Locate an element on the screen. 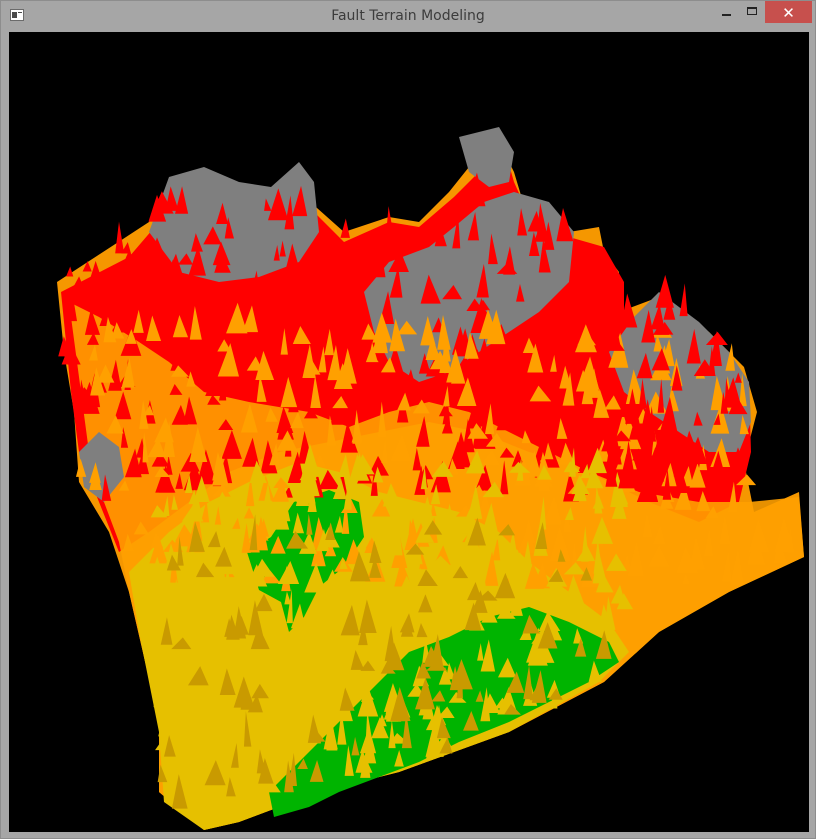 The width and height of the screenshot is (816, 839). title-bar: Fault Terrain Modeling ✕ is located at coordinates (408, 16).